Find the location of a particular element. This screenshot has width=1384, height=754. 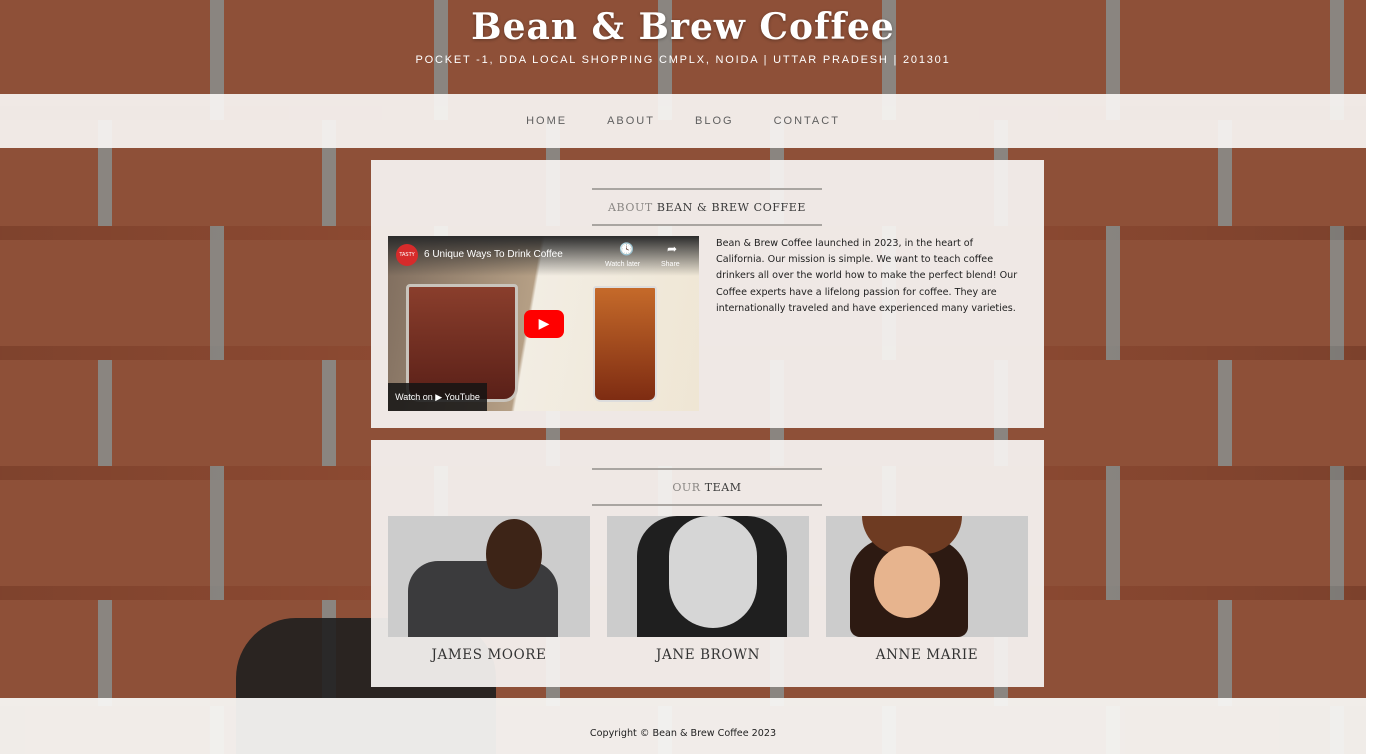

share-icon: ➦ is located at coordinates (672, 249).